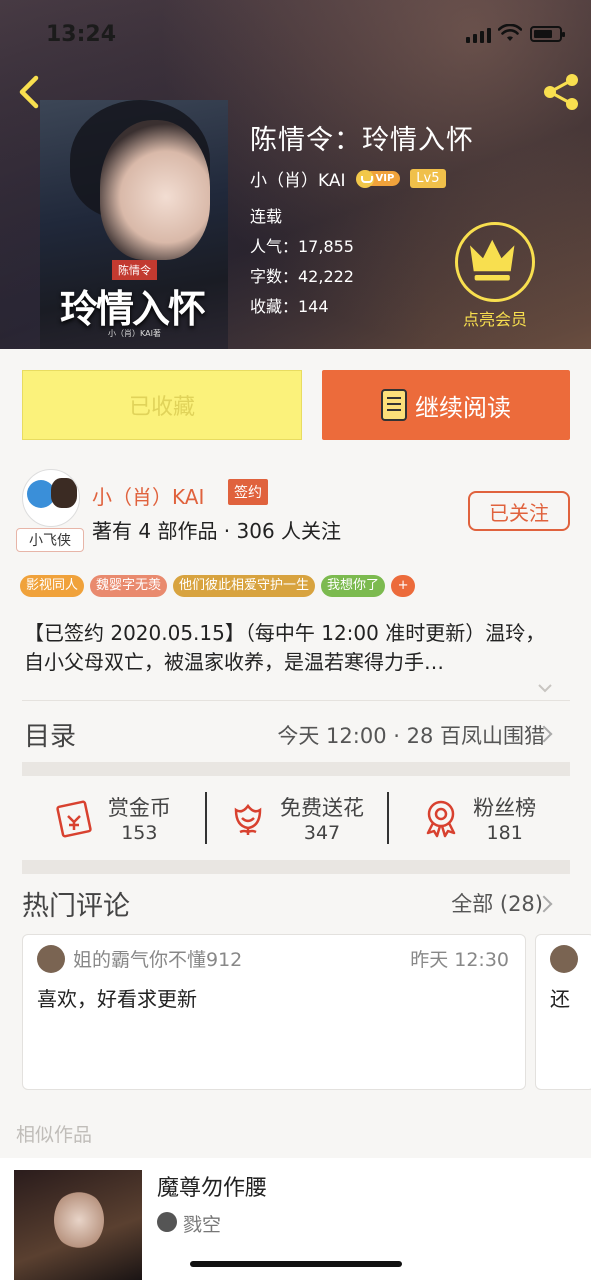 The image size is (591, 1280). Describe the element at coordinates (52, 586) in the screenshot. I see `tag-item: 影视同人` at that location.